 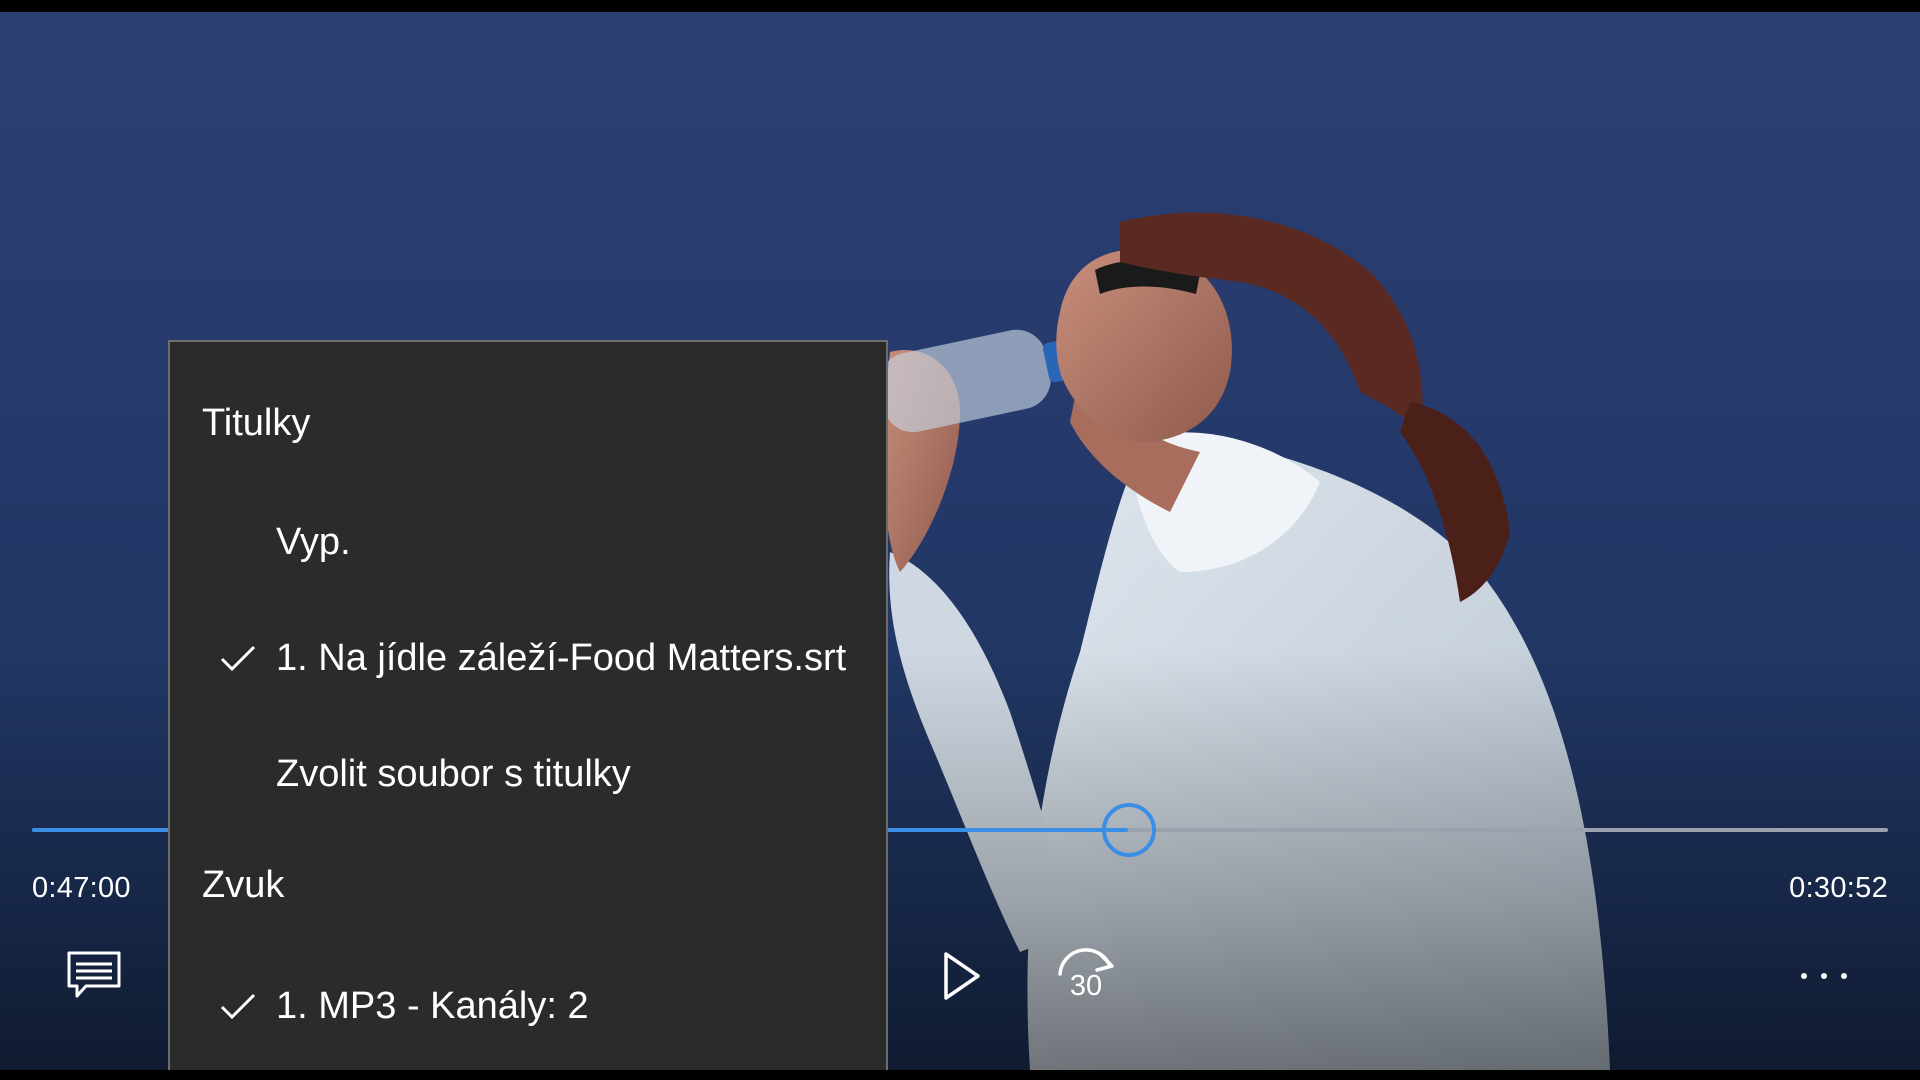 I want to click on subtitle-option-off: Vyp., so click(x=528, y=542).